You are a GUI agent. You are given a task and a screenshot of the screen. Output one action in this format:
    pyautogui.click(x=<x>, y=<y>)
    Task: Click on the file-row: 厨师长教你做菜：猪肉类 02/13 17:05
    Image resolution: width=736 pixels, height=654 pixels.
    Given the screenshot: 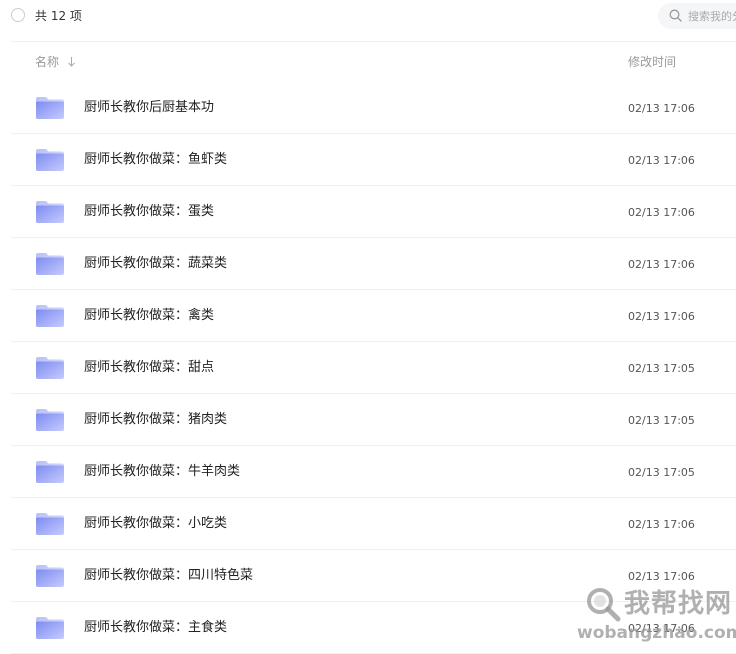 What is the action you would take?
    pyautogui.click(x=368, y=420)
    